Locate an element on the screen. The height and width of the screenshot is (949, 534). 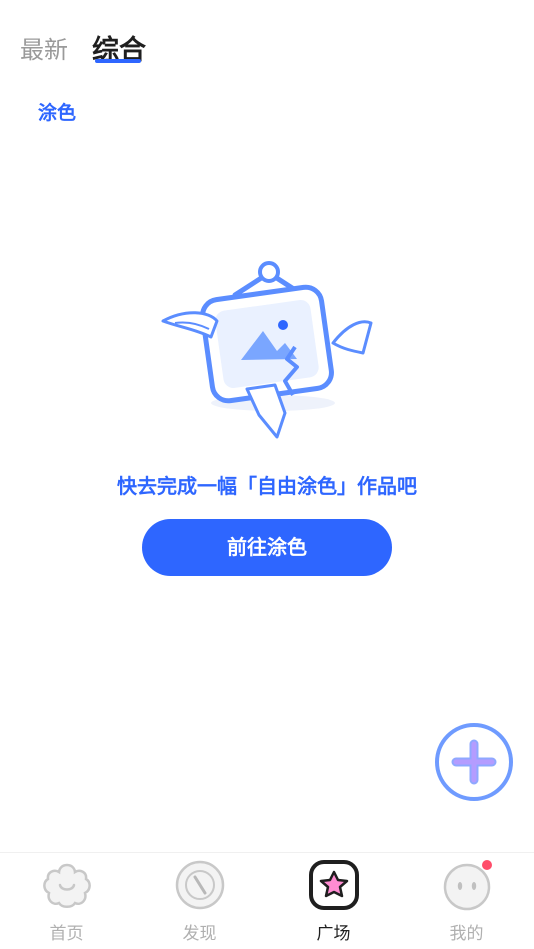
nav-item-me: 我的 is located at coordinates (466, 901).